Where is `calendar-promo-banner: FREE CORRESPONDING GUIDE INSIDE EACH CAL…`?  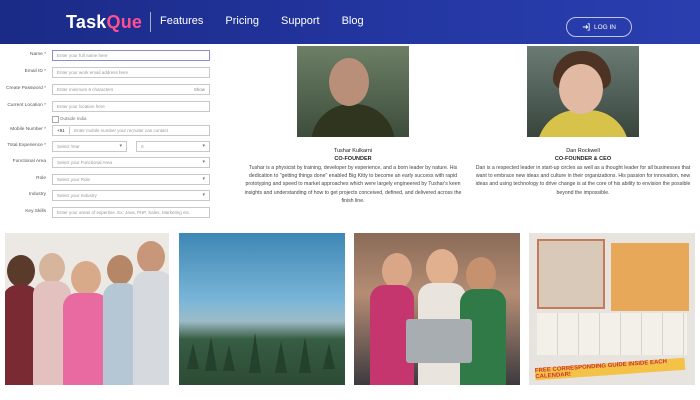
calendar-promo-banner: FREE CORRESPONDING GUIDE INSIDE EACH CAL… is located at coordinates (610, 369).